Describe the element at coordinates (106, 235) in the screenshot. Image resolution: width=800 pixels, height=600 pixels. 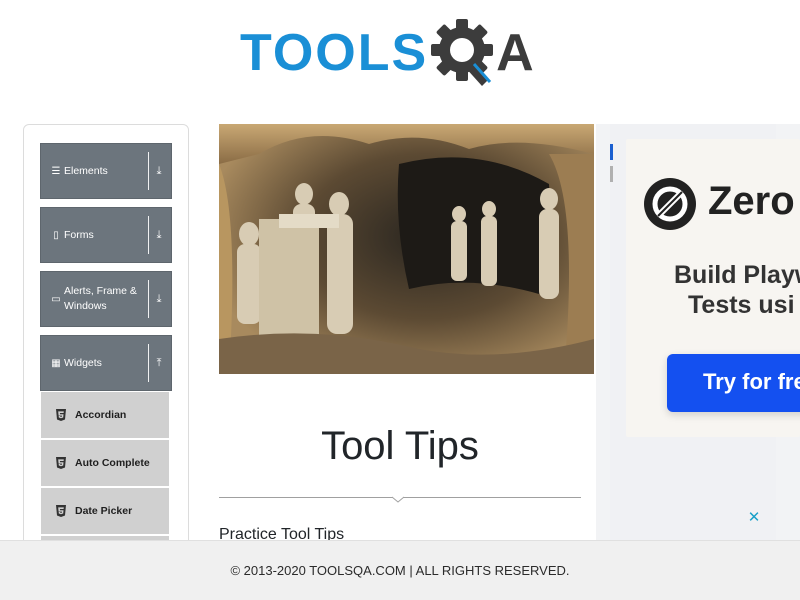
I see `sidebar-group-forms: ▯ Forms ⤓` at that location.